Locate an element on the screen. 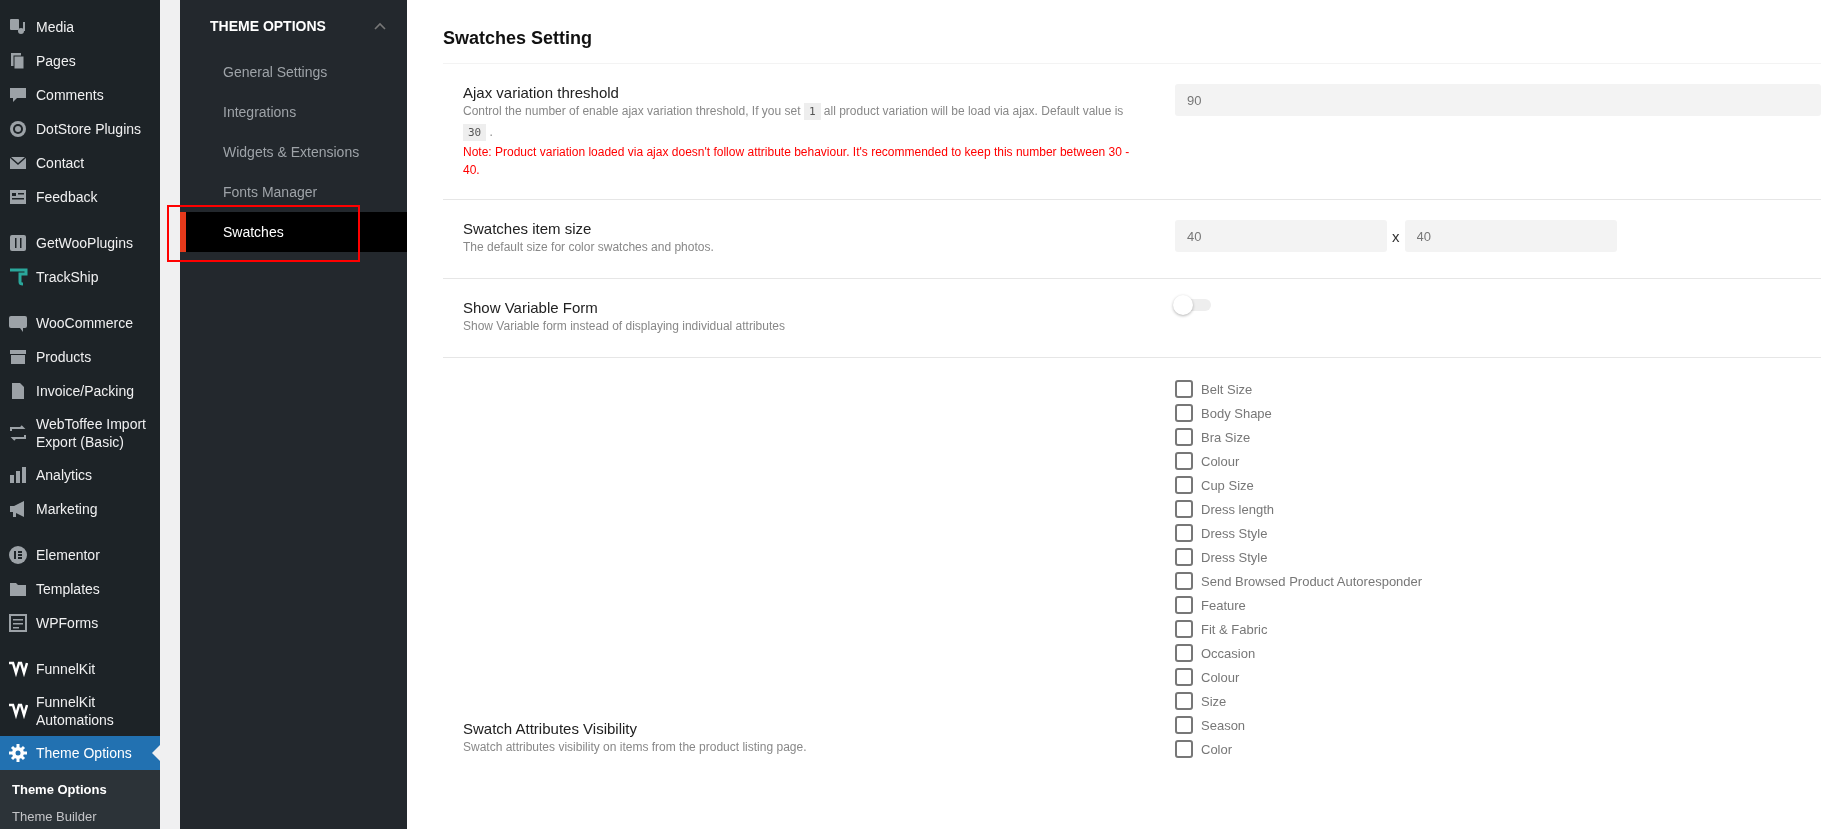  media-icon is located at coordinates (18, 27).